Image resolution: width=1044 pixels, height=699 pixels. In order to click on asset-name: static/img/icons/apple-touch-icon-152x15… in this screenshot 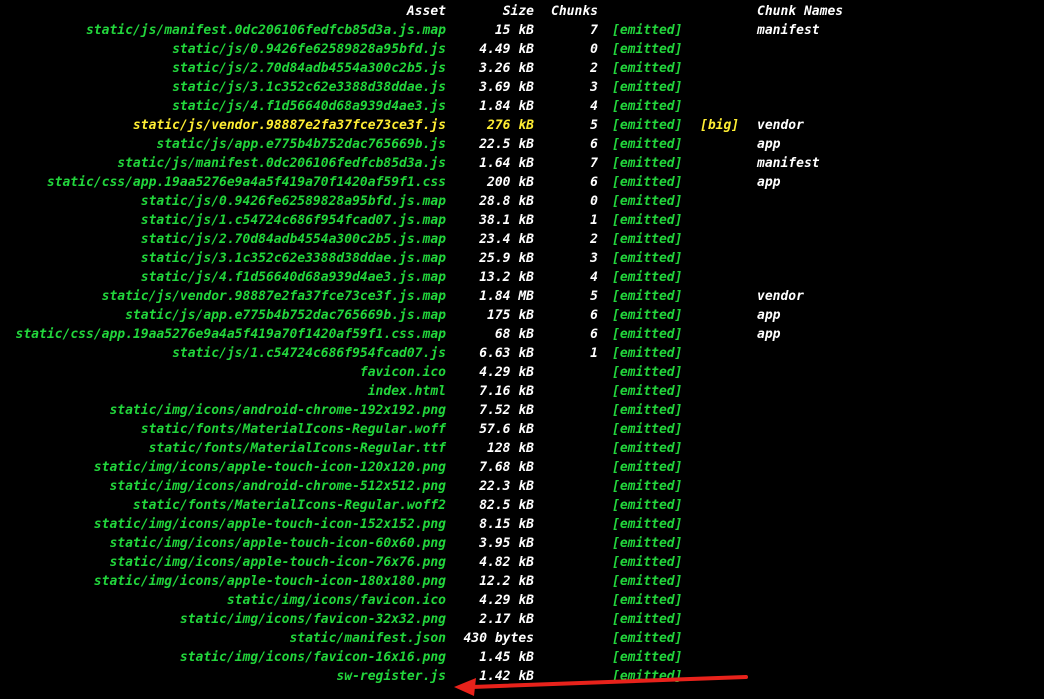, I will do `click(269, 524)`.